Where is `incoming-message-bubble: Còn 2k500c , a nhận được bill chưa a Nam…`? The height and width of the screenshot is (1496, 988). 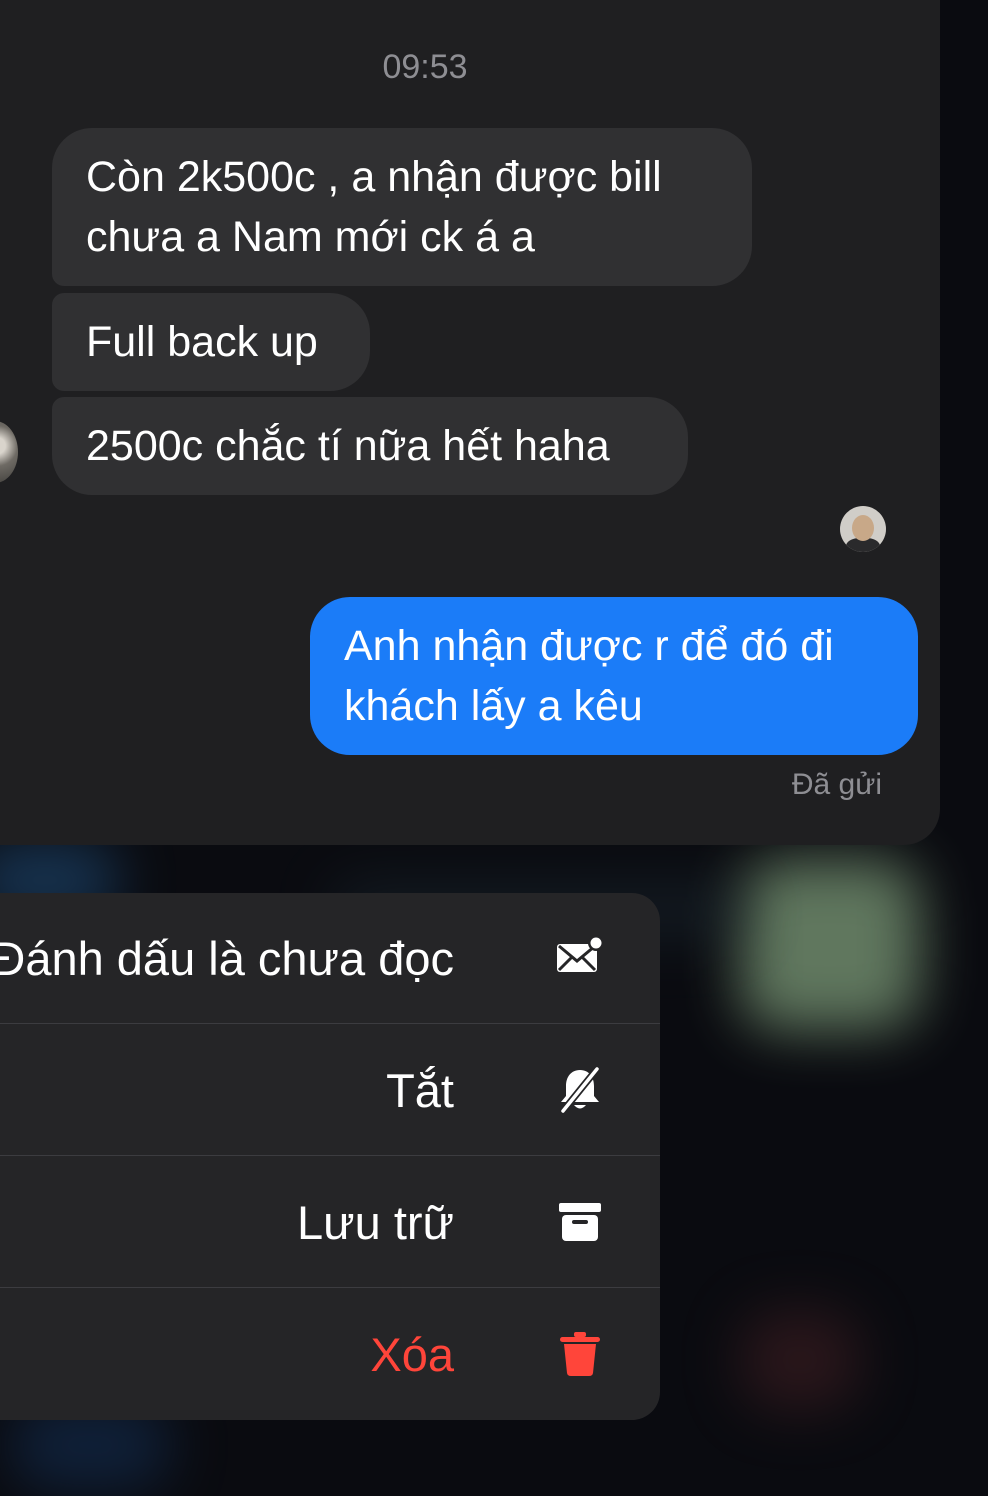
incoming-message-bubble: Còn 2k500c , a nhận được bill chưa a Nam… is located at coordinates (402, 207).